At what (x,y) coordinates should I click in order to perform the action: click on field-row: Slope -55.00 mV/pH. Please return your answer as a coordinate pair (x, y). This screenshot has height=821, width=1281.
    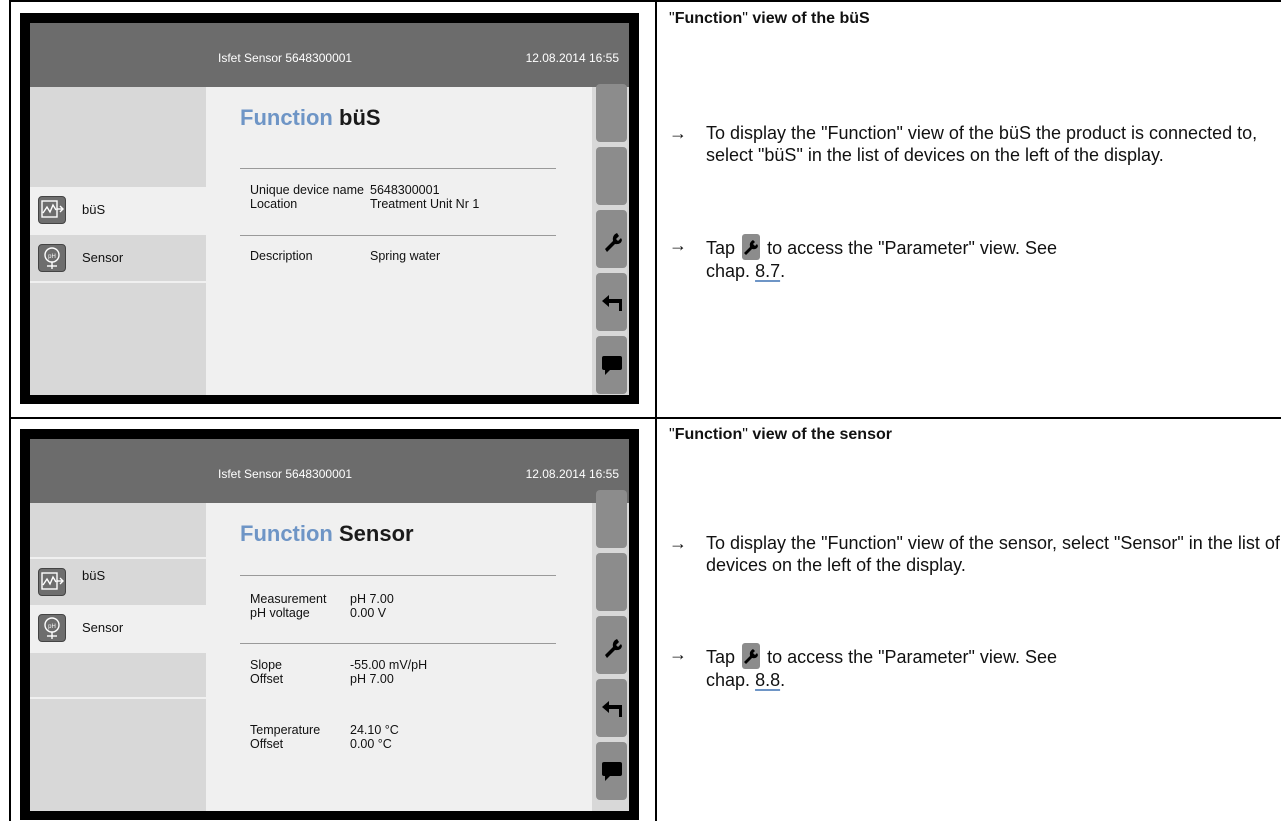
    Looking at the image, I should click on (338, 665).